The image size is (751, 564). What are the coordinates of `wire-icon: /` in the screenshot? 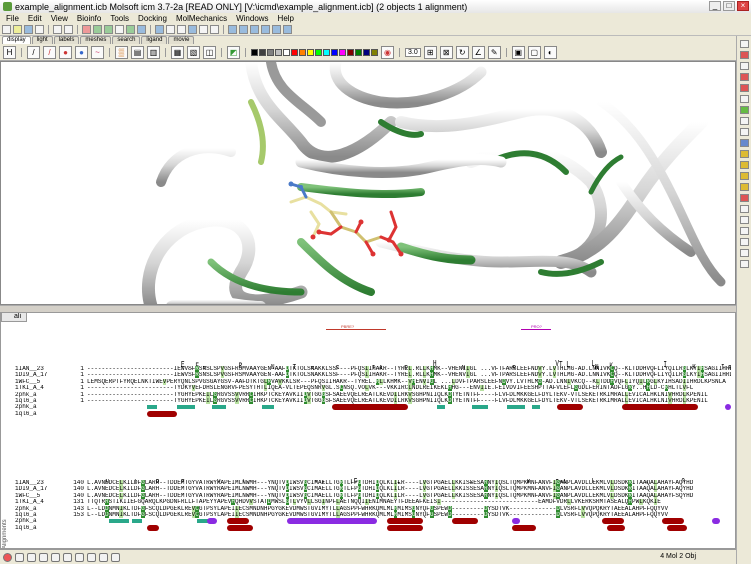 It's located at (33, 52).